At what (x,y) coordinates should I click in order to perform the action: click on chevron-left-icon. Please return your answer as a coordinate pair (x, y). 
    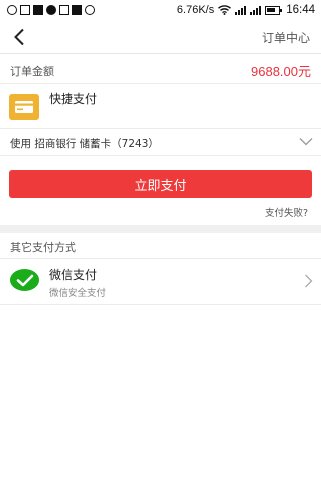
    Looking at the image, I should click on (19, 37).